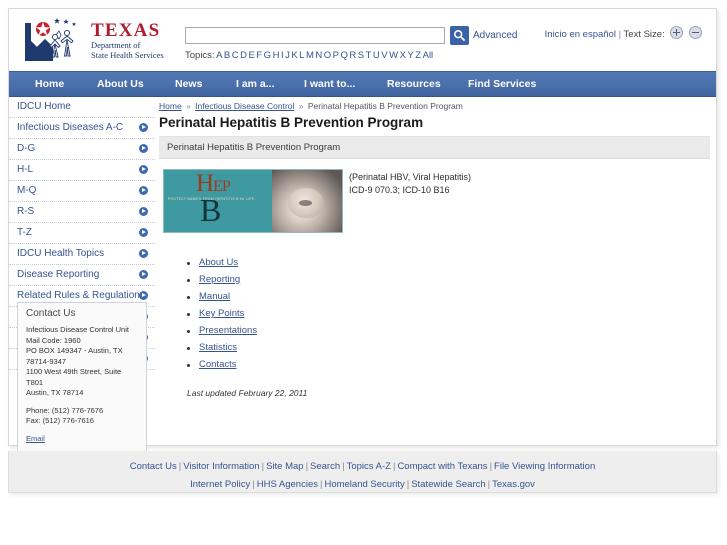 This screenshot has width=727, height=545. Describe the element at coordinates (459, 35) in the screenshot. I see `search-button` at that location.